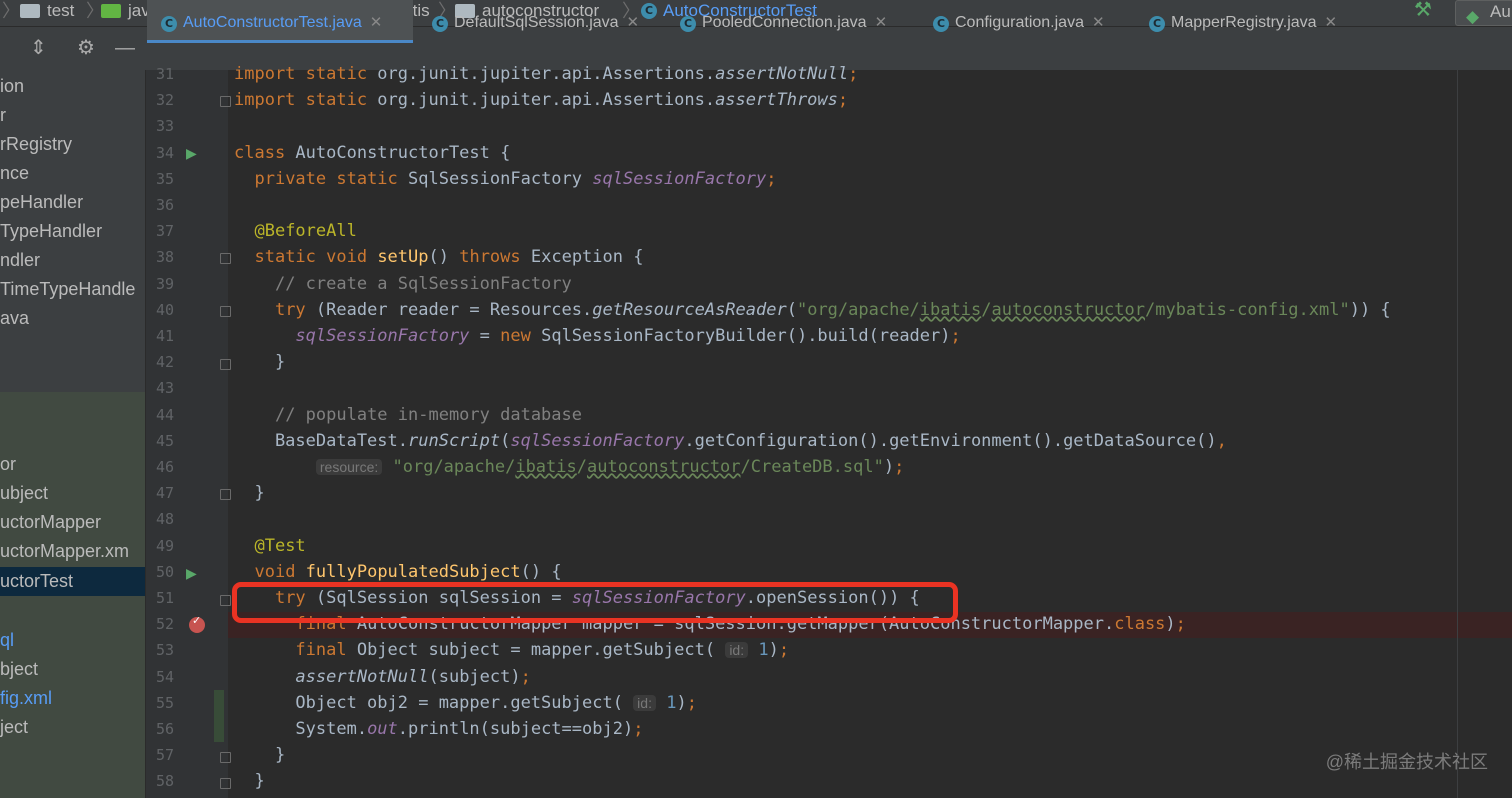  What do you see at coordinates (587, 257) in the screenshot?
I see `code-token: Exception {` at bounding box center [587, 257].